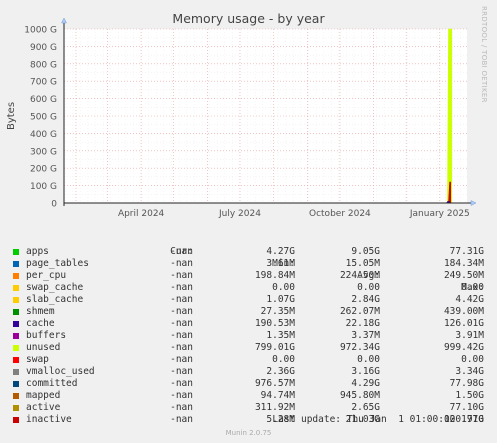  What do you see at coordinates (248, 408) in the screenshot?
I see `legend-row-active: active -nan 311.92M 2.65G 77.10G` at bounding box center [248, 408].